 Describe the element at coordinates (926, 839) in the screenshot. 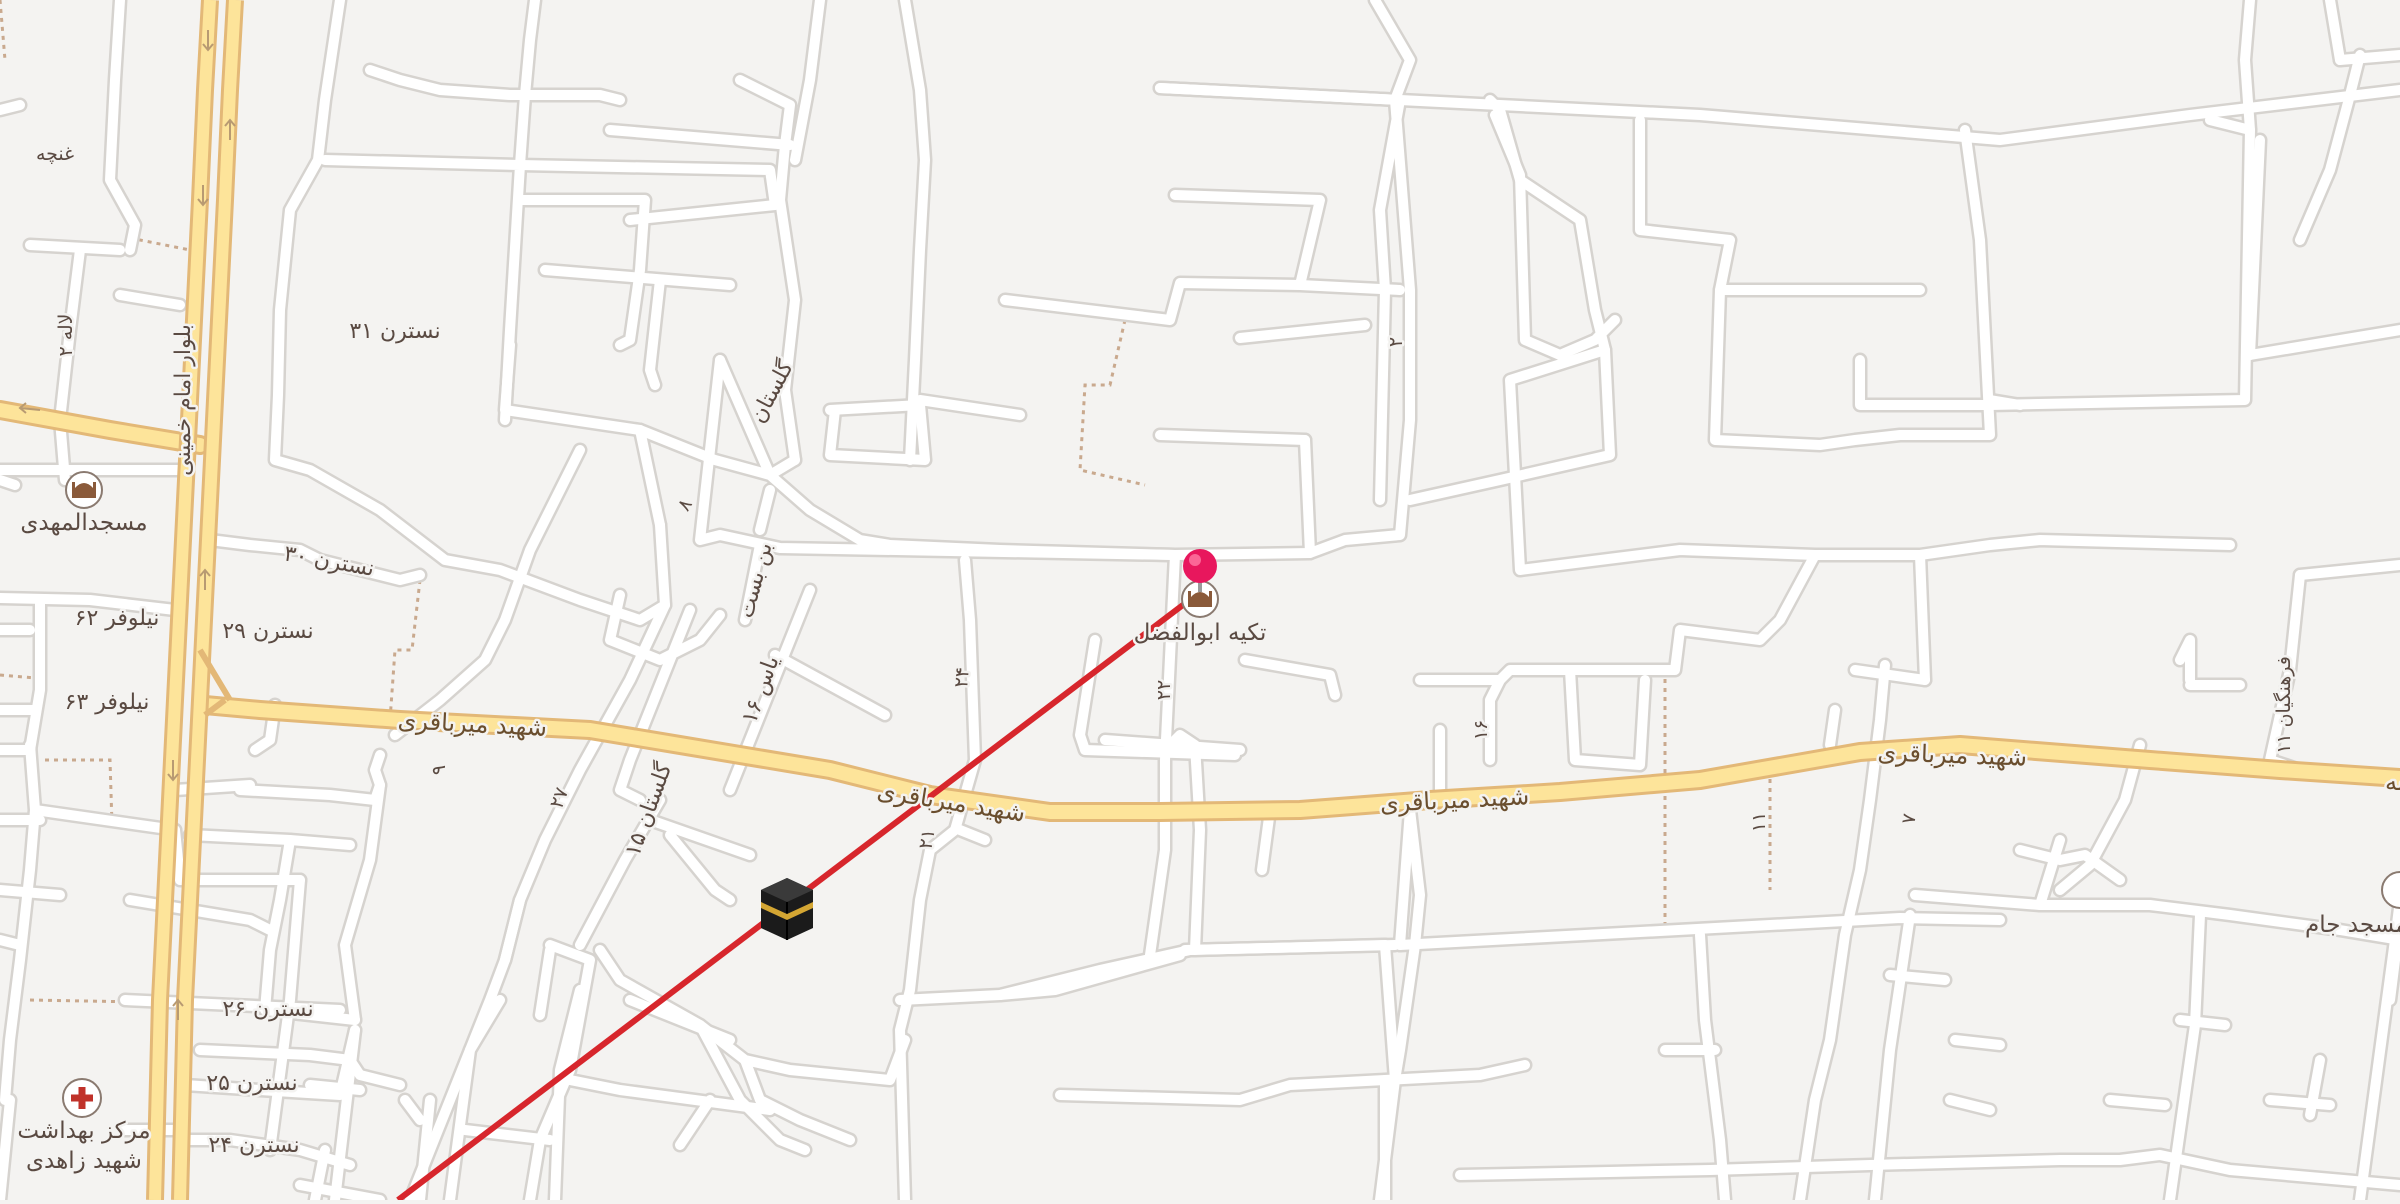

I see `street-label: ۲۱` at that location.